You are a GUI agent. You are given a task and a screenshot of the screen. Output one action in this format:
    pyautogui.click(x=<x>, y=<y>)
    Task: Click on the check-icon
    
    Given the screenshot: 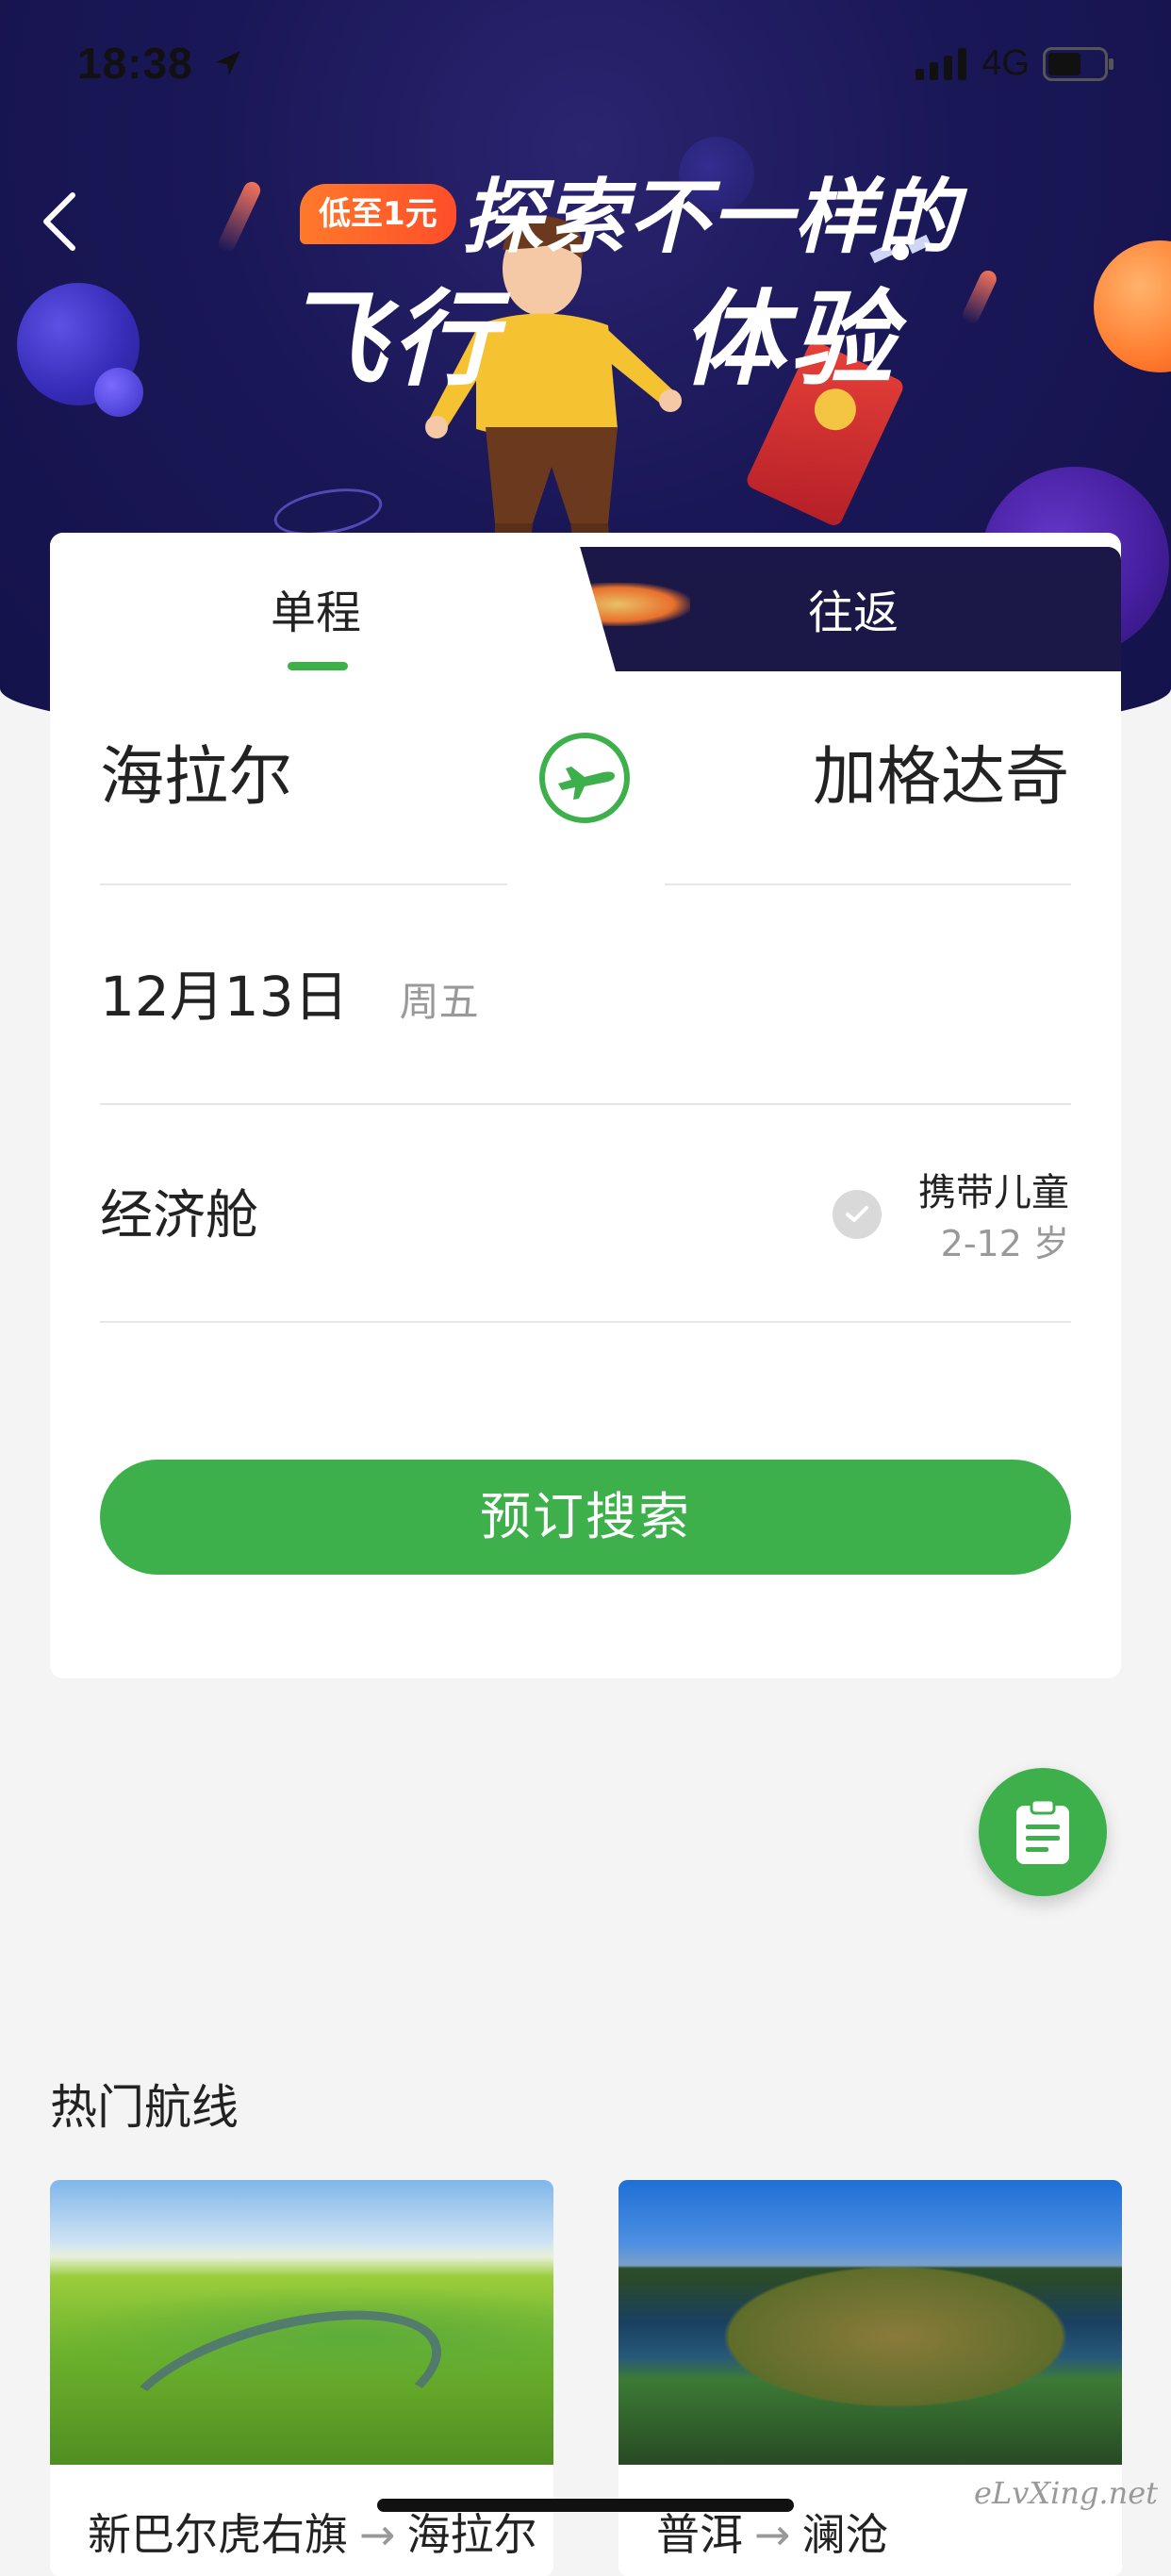 What is the action you would take?
    pyautogui.click(x=857, y=1214)
    